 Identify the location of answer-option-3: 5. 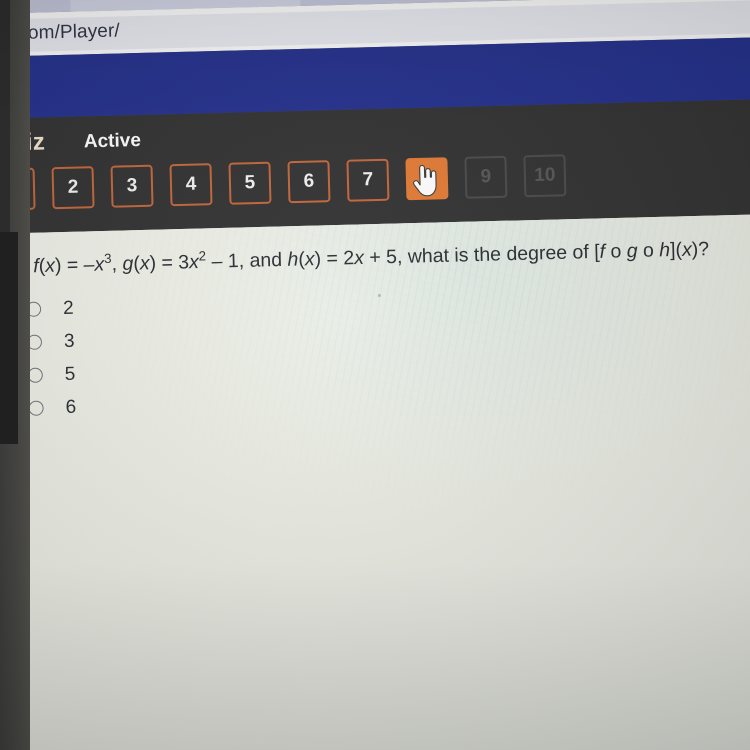
(51, 375).